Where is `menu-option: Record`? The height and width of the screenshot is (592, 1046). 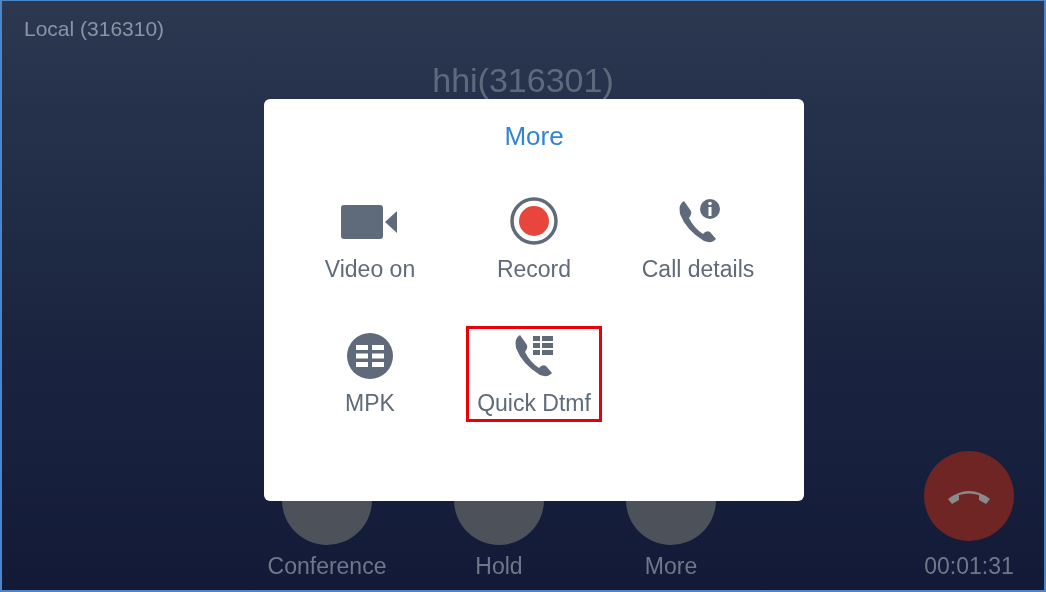 menu-option: Record is located at coordinates (534, 240).